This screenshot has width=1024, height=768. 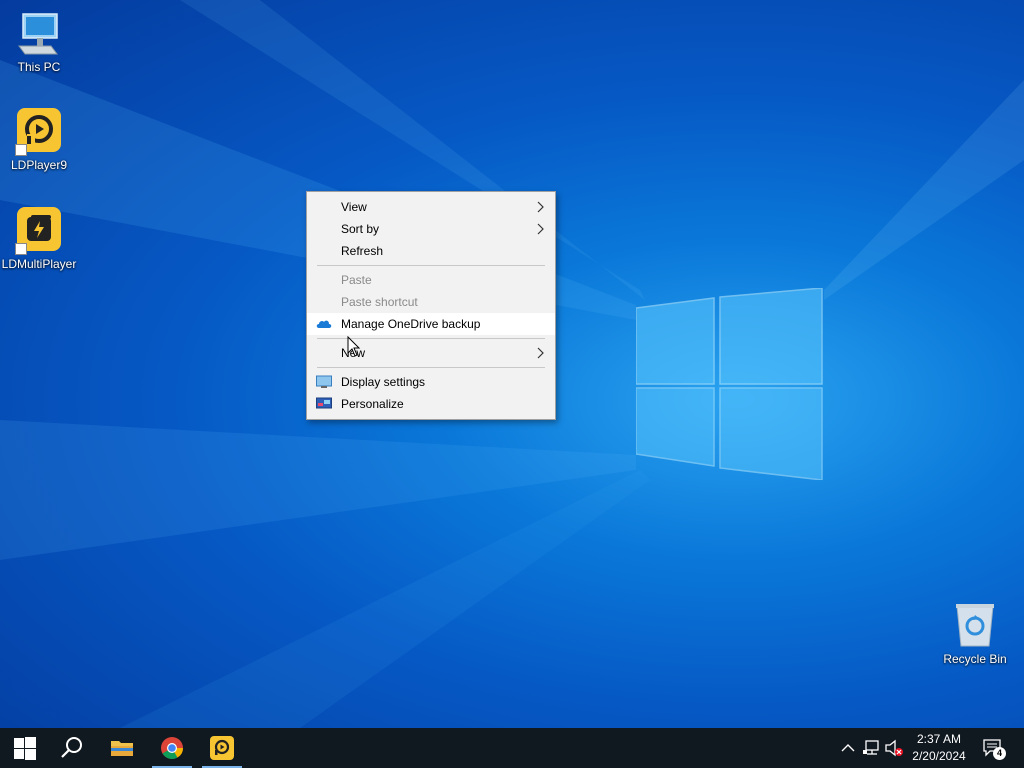 What do you see at coordinates (431, 280) in the screenshot?
I see `menu-item-paste: Paste` at bounding box center [431, 280].